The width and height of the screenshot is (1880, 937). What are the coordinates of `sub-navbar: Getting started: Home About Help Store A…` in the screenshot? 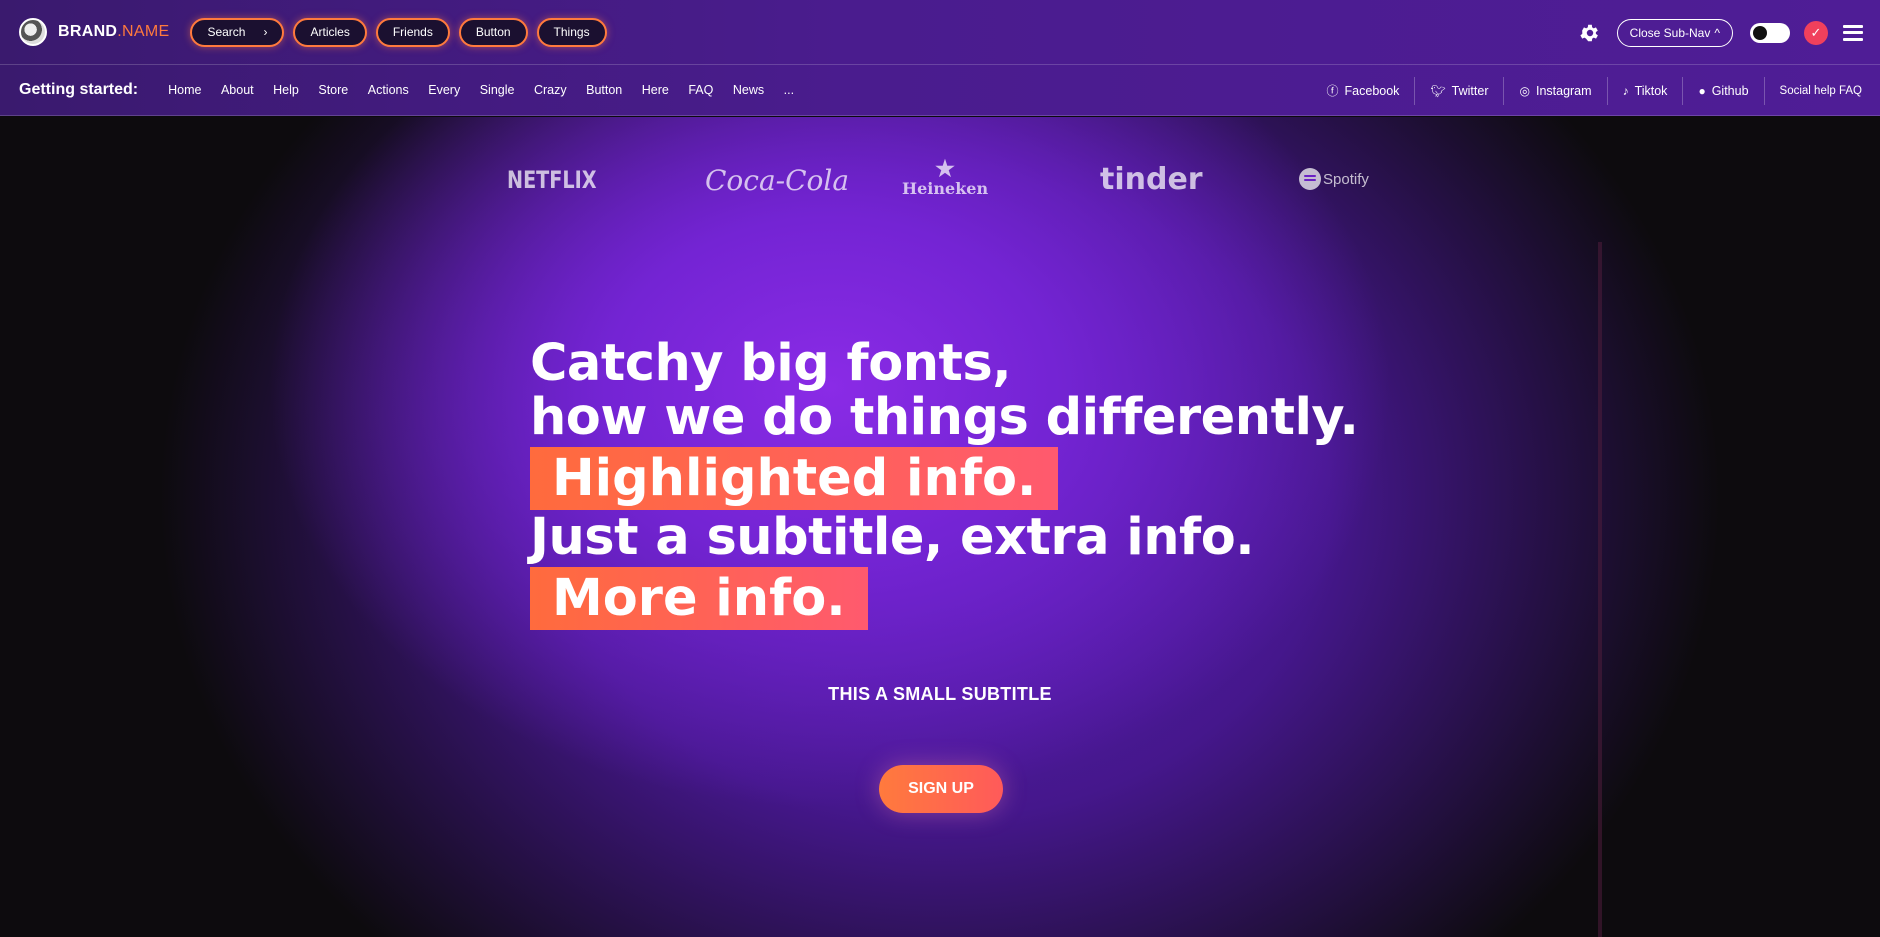 It's located at (940, 90).